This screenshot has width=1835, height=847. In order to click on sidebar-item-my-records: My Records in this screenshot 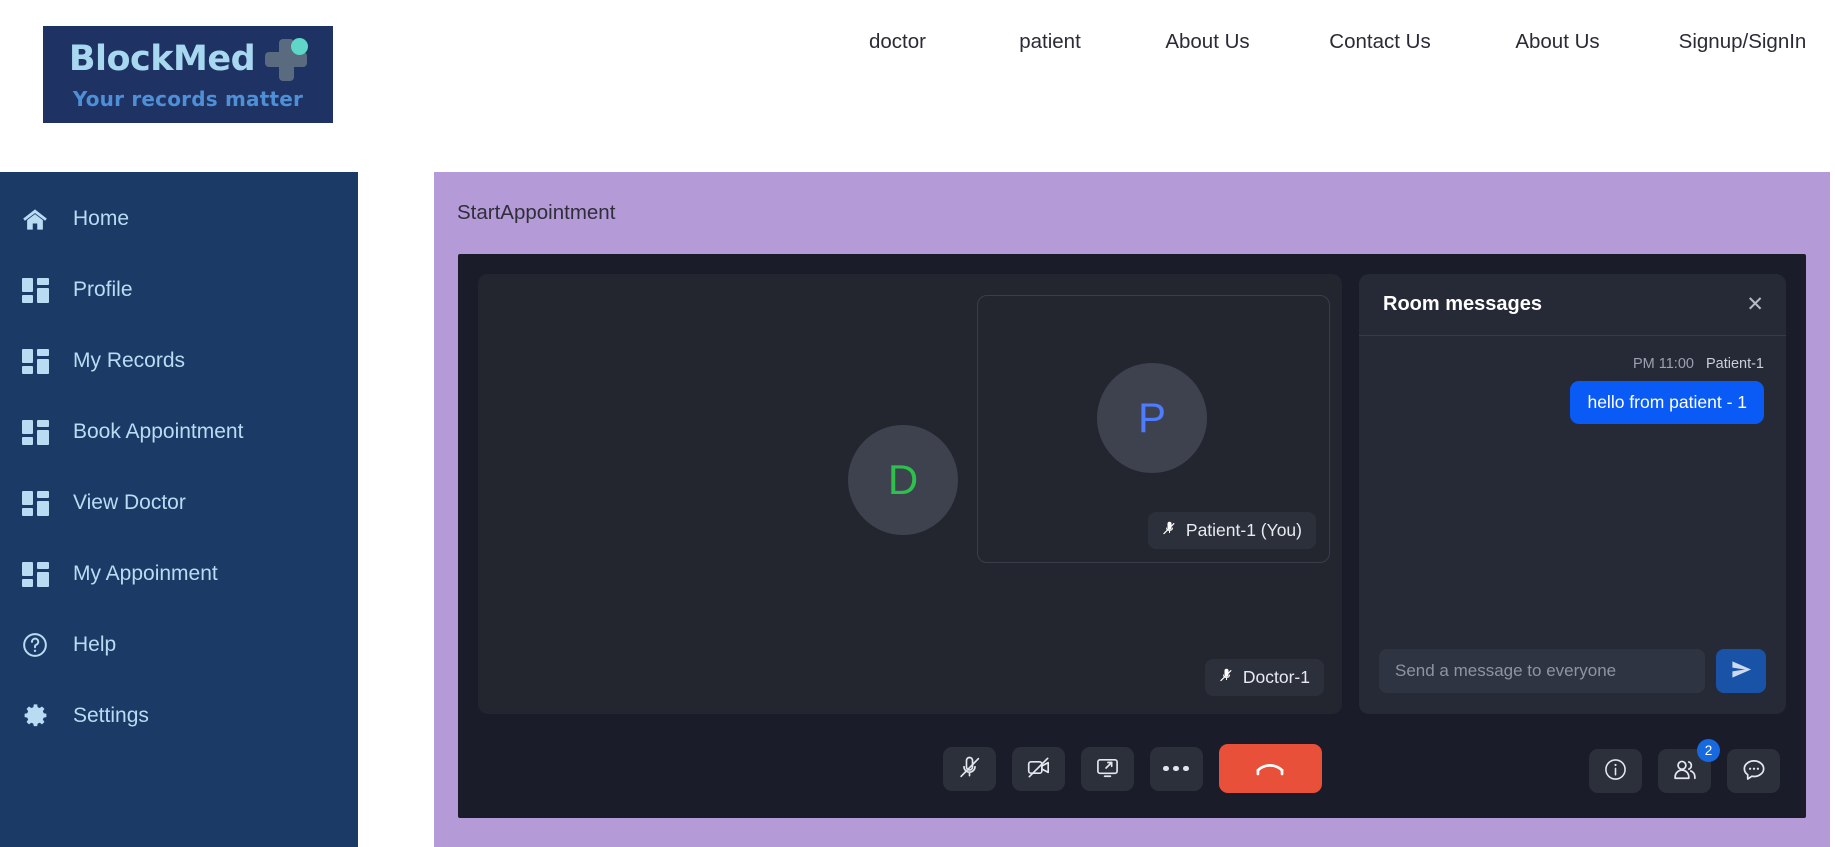, I will do `click(179, 361)`.